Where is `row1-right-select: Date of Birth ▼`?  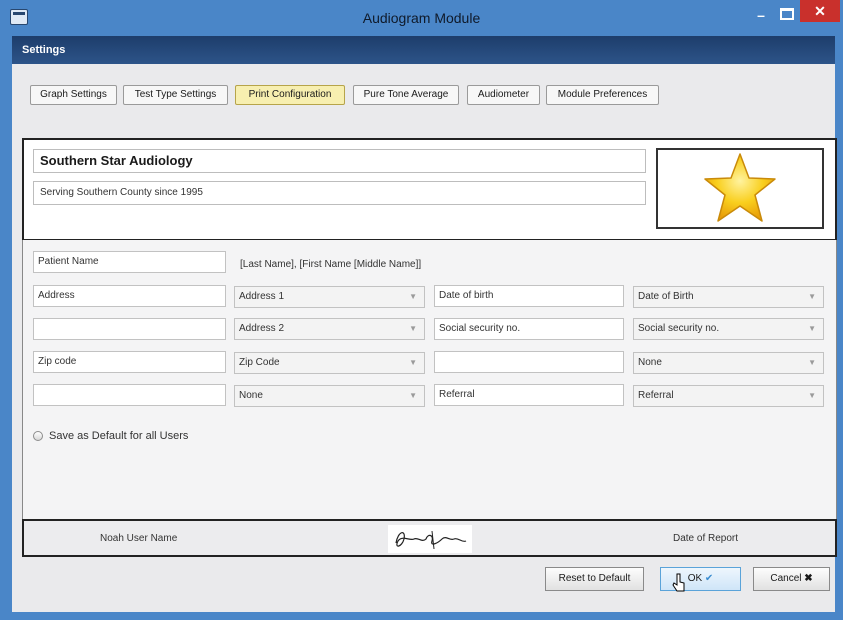 row1-right-select: Date of Birth ▼ is located at coordinates (728, 297).